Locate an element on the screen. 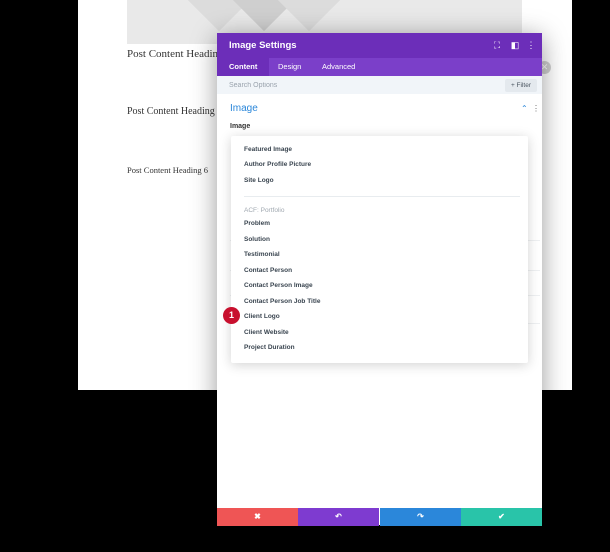  hero-shape is located at coordinates (309, 16).